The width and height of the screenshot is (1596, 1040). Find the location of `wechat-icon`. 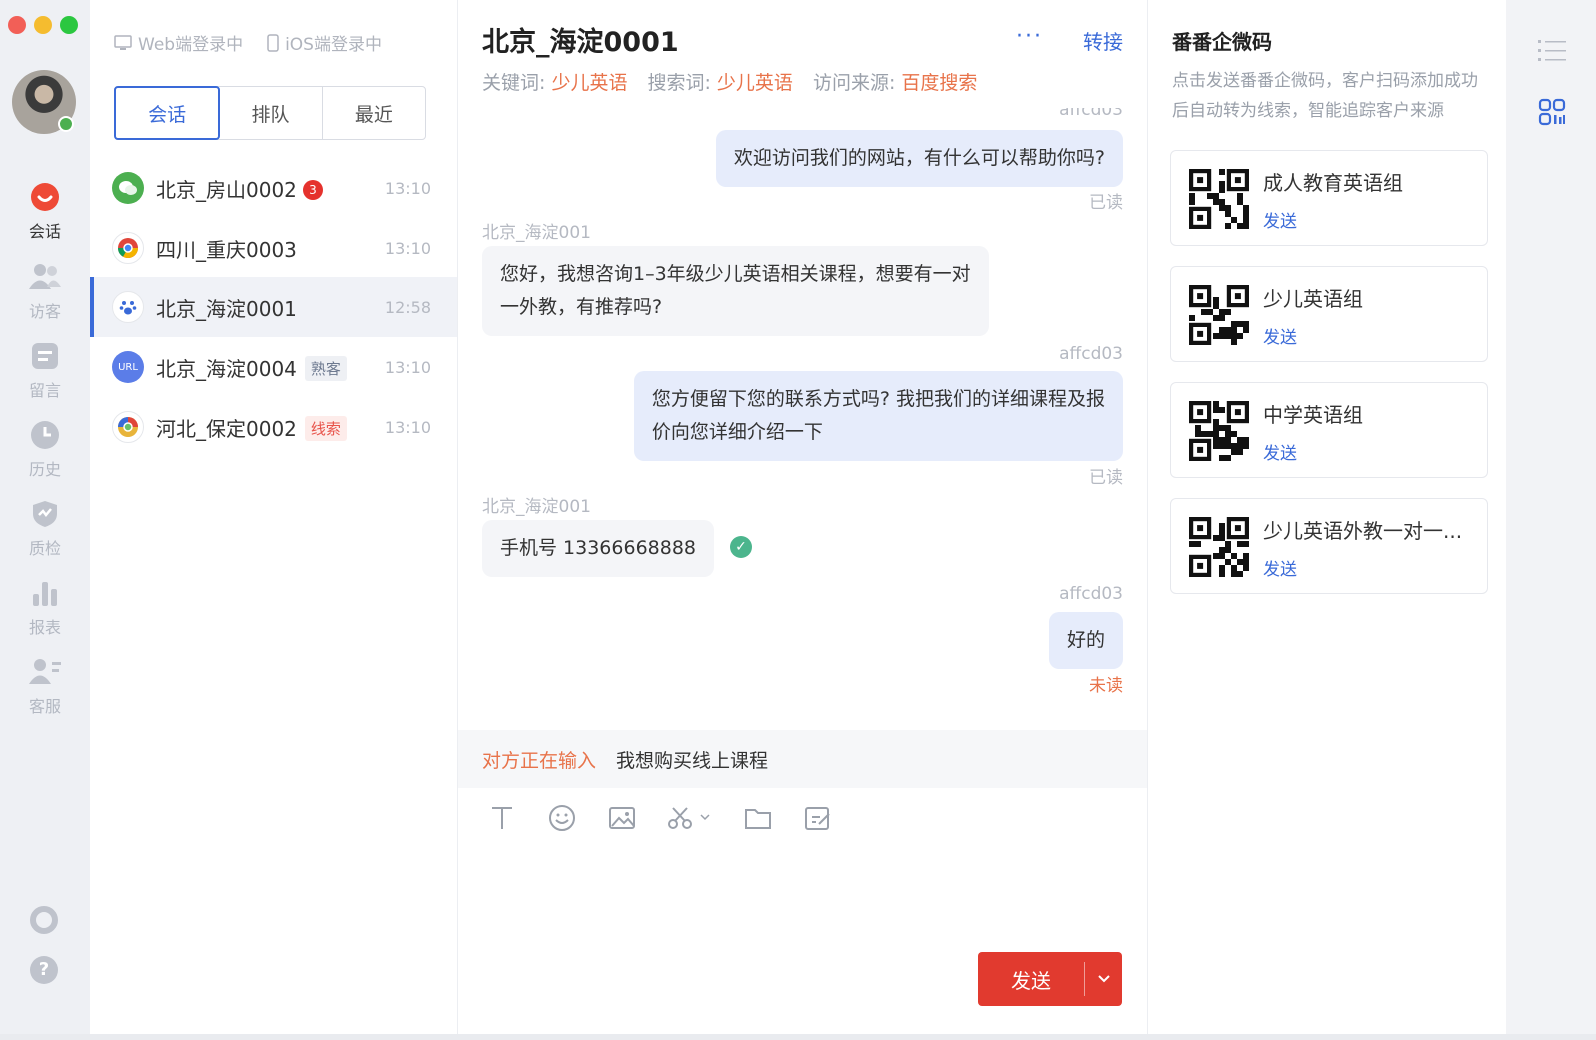

wechat-icon is located at coordinates (128, 188).